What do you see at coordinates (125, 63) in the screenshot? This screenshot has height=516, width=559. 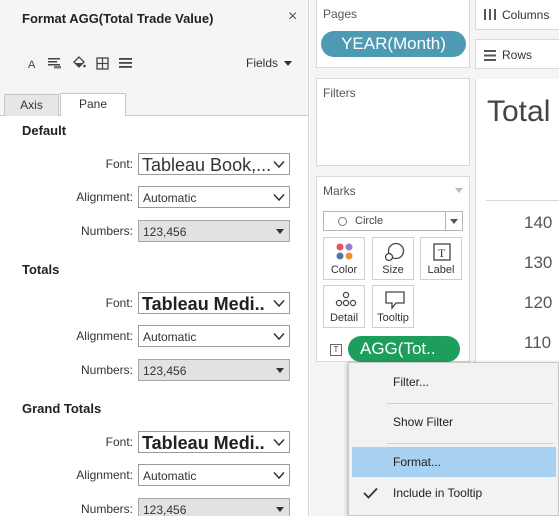 I see `lines-icon` at bounding box center [125, 63].